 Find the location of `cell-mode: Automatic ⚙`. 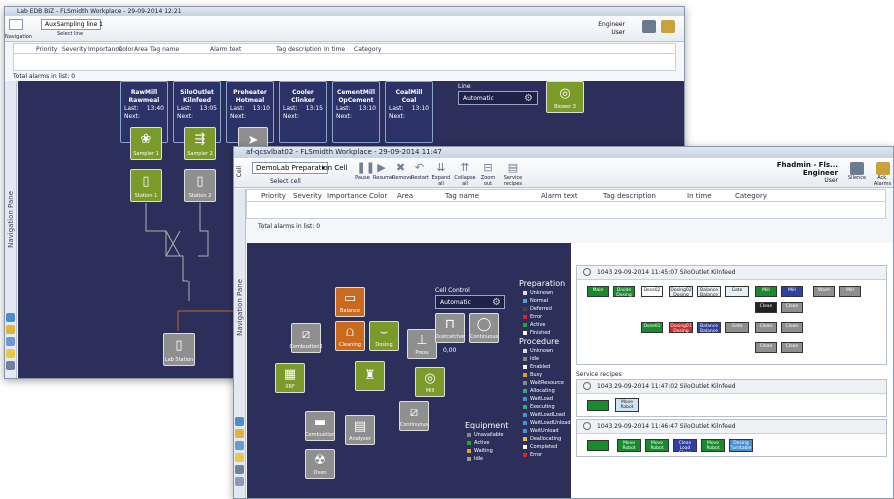

cell-mode: Automatic ⚙ is located at coordinates (470, 302).